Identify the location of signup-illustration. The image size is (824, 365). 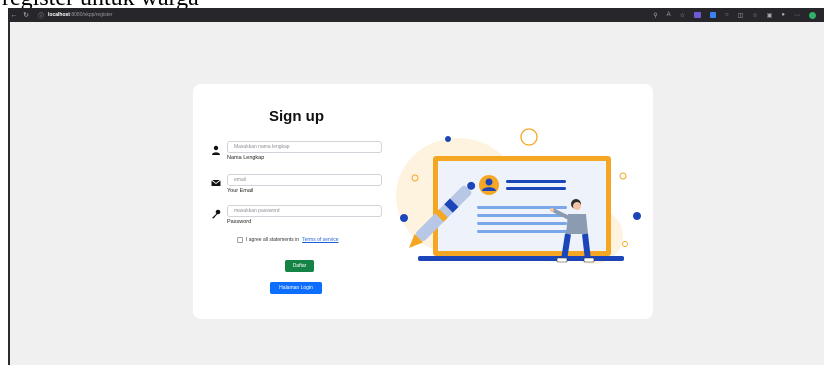
(518, 196).